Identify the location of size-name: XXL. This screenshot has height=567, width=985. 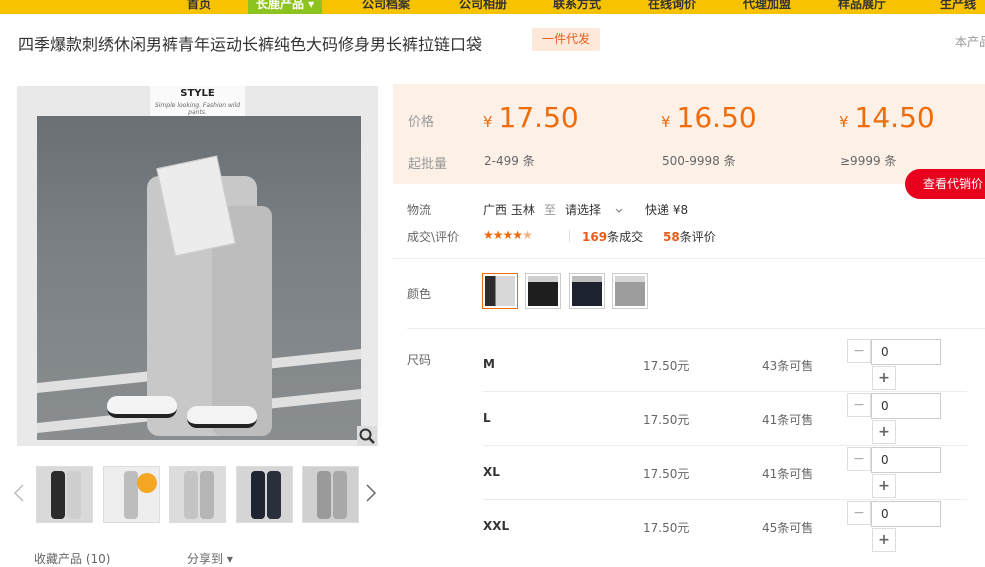
(496, 526).